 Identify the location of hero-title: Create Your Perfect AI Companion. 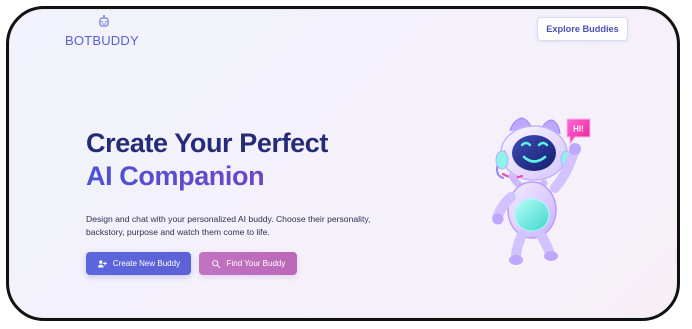
(246, 160).